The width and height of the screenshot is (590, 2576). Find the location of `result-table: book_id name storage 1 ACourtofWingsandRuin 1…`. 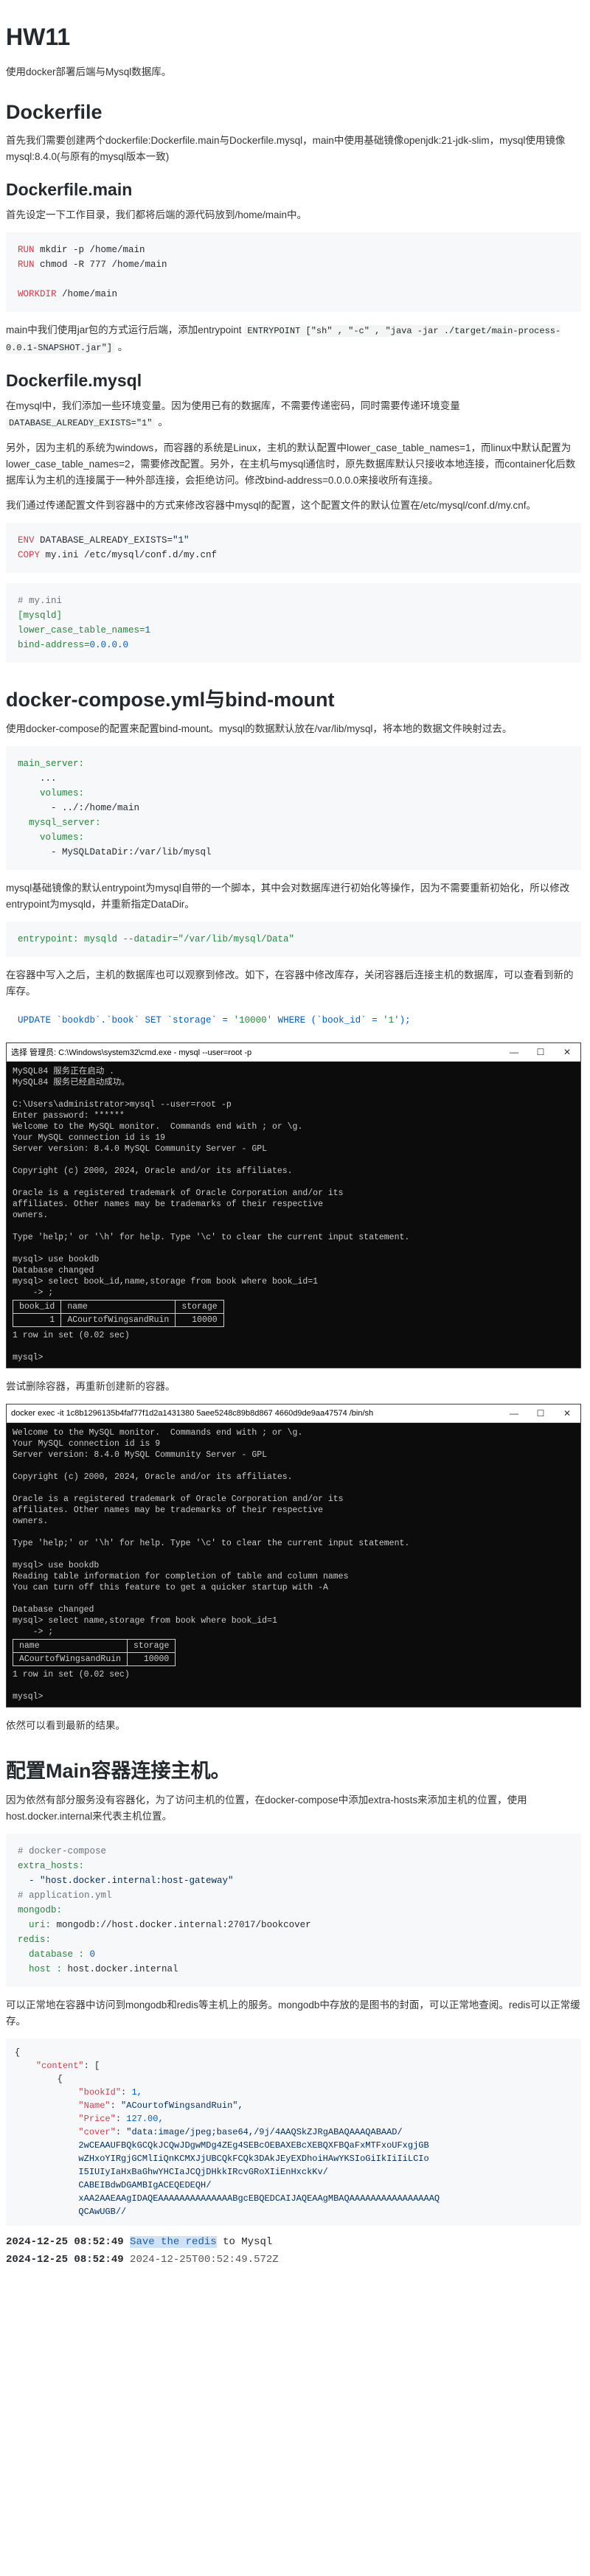

result-table: book_id name storage 1 ACourtofWingsandRuin 1… is located at coordinates (293, 1313).